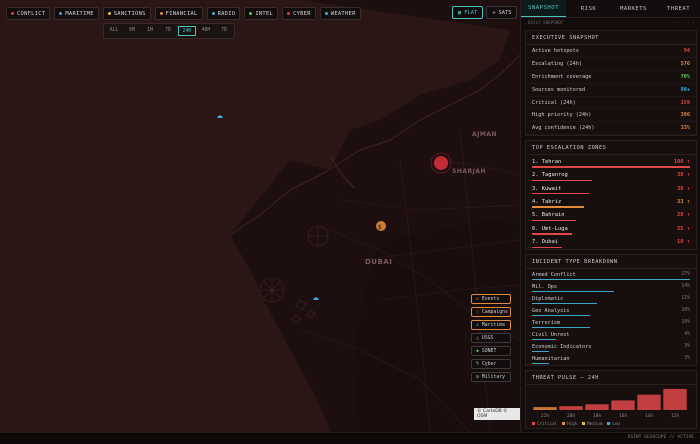 This screenshot has height=444, width=700. Describe the element at coordinates (611, 201) in the screenshot. I see `escalation-zone-row: 4. Tabriz 33 ↑` at that location.